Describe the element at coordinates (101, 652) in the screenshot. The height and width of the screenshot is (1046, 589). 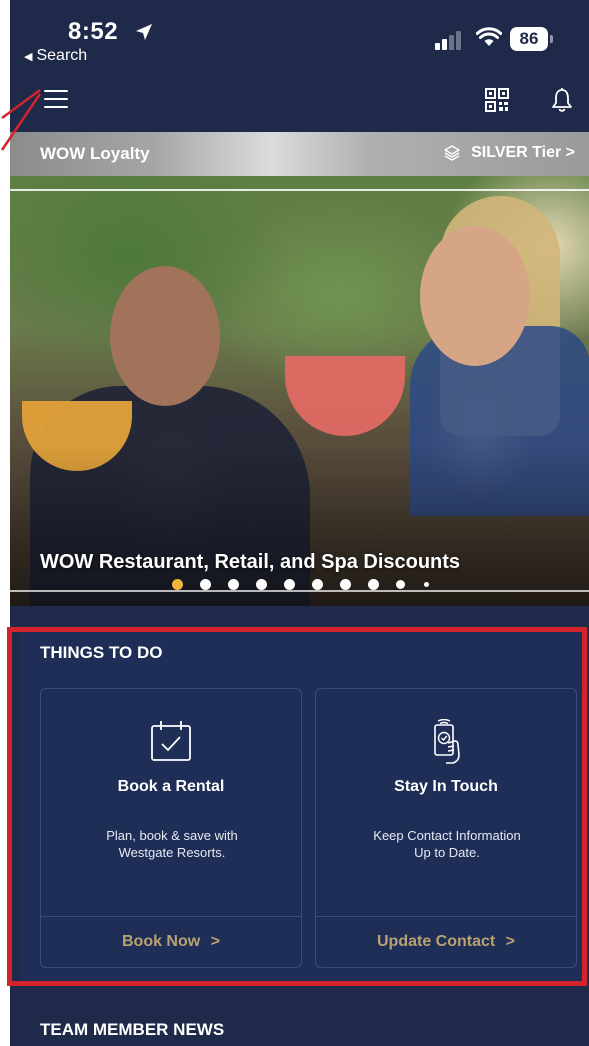
I see `things-to-do-title: THINGS TO DO` at that location.